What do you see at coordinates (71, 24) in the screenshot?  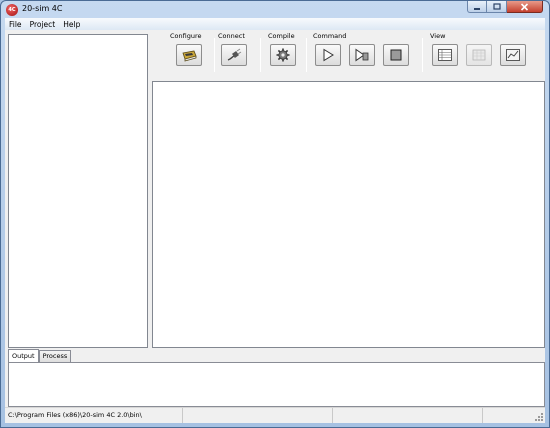 I see `menu-help: Help` at bounding box center [71, 24].